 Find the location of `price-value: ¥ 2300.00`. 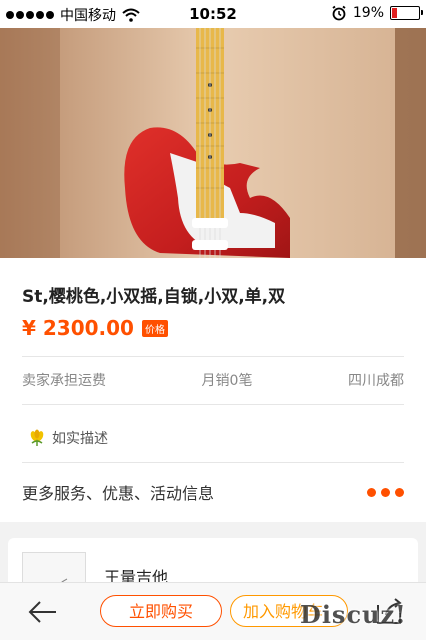

price-value: ¥ 2300.00 is located at coordinates (78, 328).